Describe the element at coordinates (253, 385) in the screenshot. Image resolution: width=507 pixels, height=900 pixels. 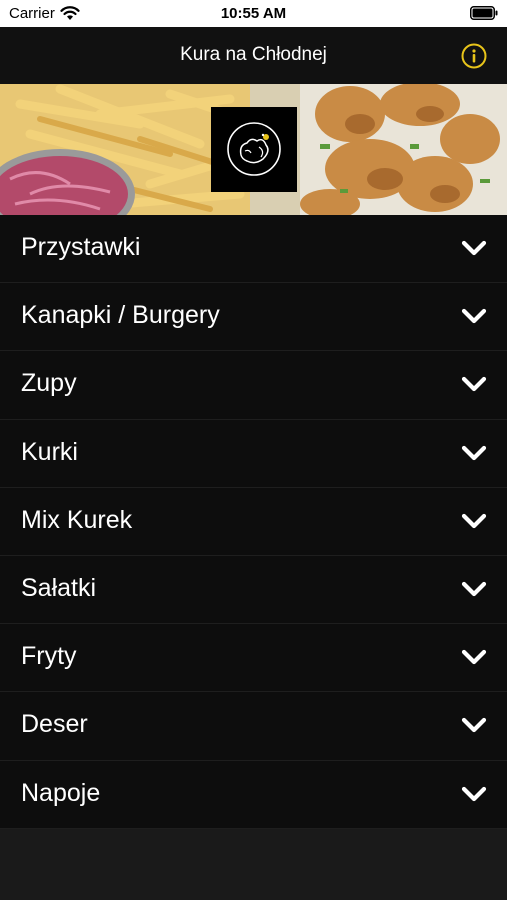
I see `menu-item-zupy: Zupy` at that location.